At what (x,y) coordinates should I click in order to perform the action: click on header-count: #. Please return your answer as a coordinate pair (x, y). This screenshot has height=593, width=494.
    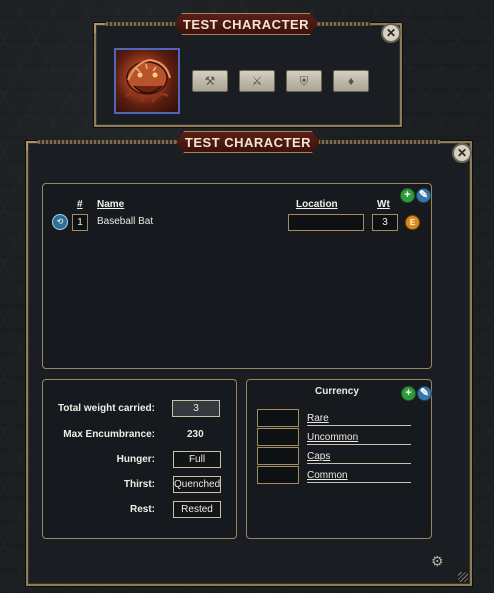
    Looking at the image, I should click on (80, 204).